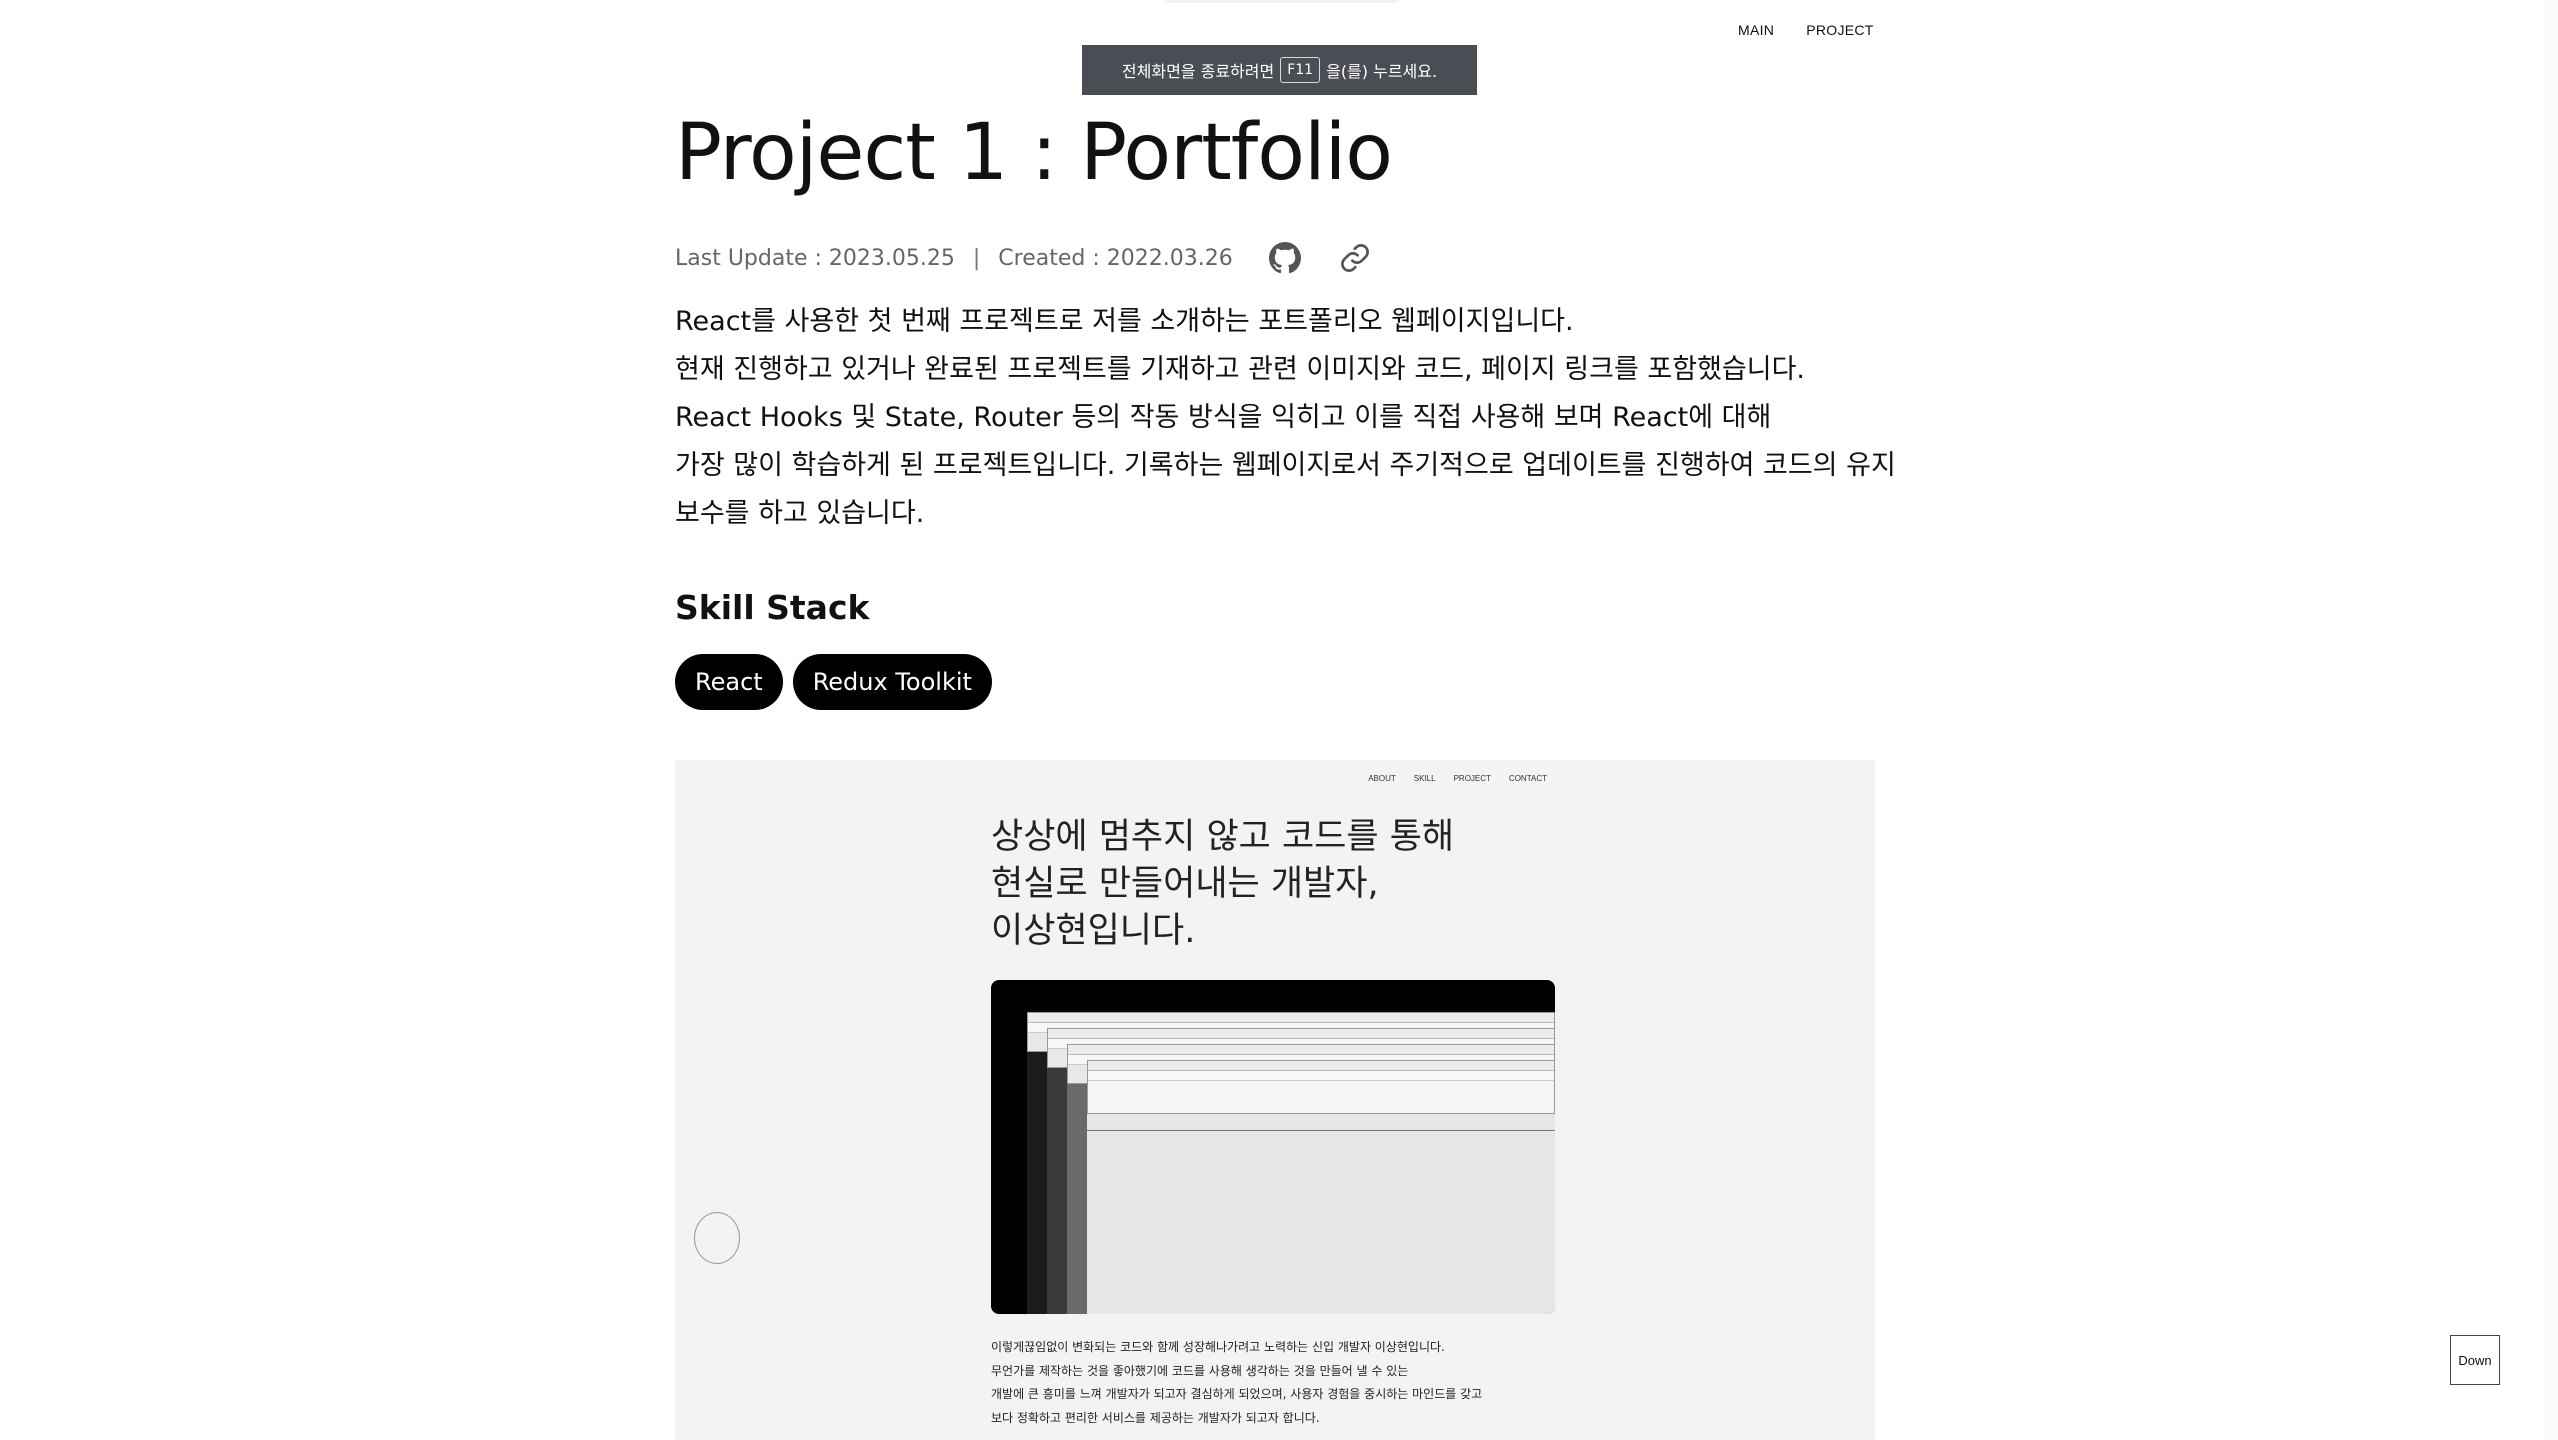  What do you see at coordinates (1300, 70) in the screenshot?
I see `toast-key: F11` at bounding box center [1300, 70].